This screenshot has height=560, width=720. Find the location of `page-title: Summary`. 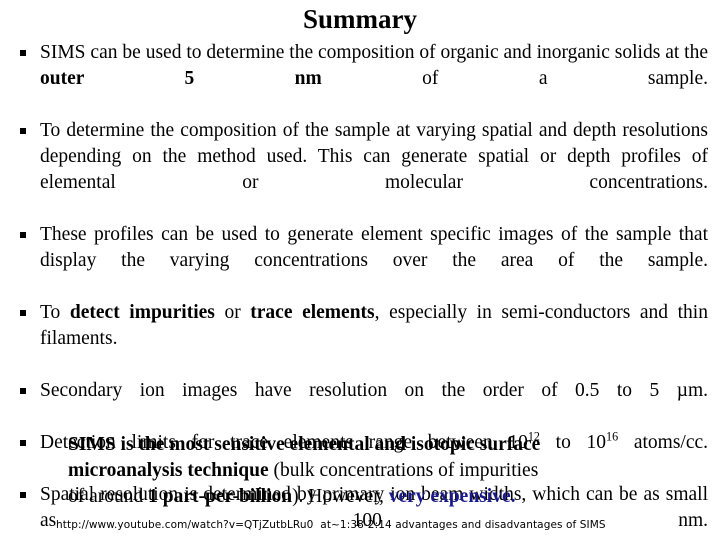

page-title: Summary is located at coordinates (360, 19).